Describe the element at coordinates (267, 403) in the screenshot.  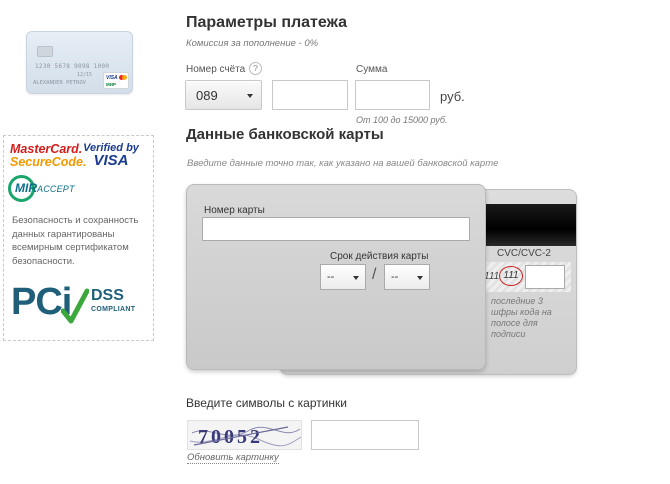
I see `captcha-label: Введите символы с картинки` at that location.